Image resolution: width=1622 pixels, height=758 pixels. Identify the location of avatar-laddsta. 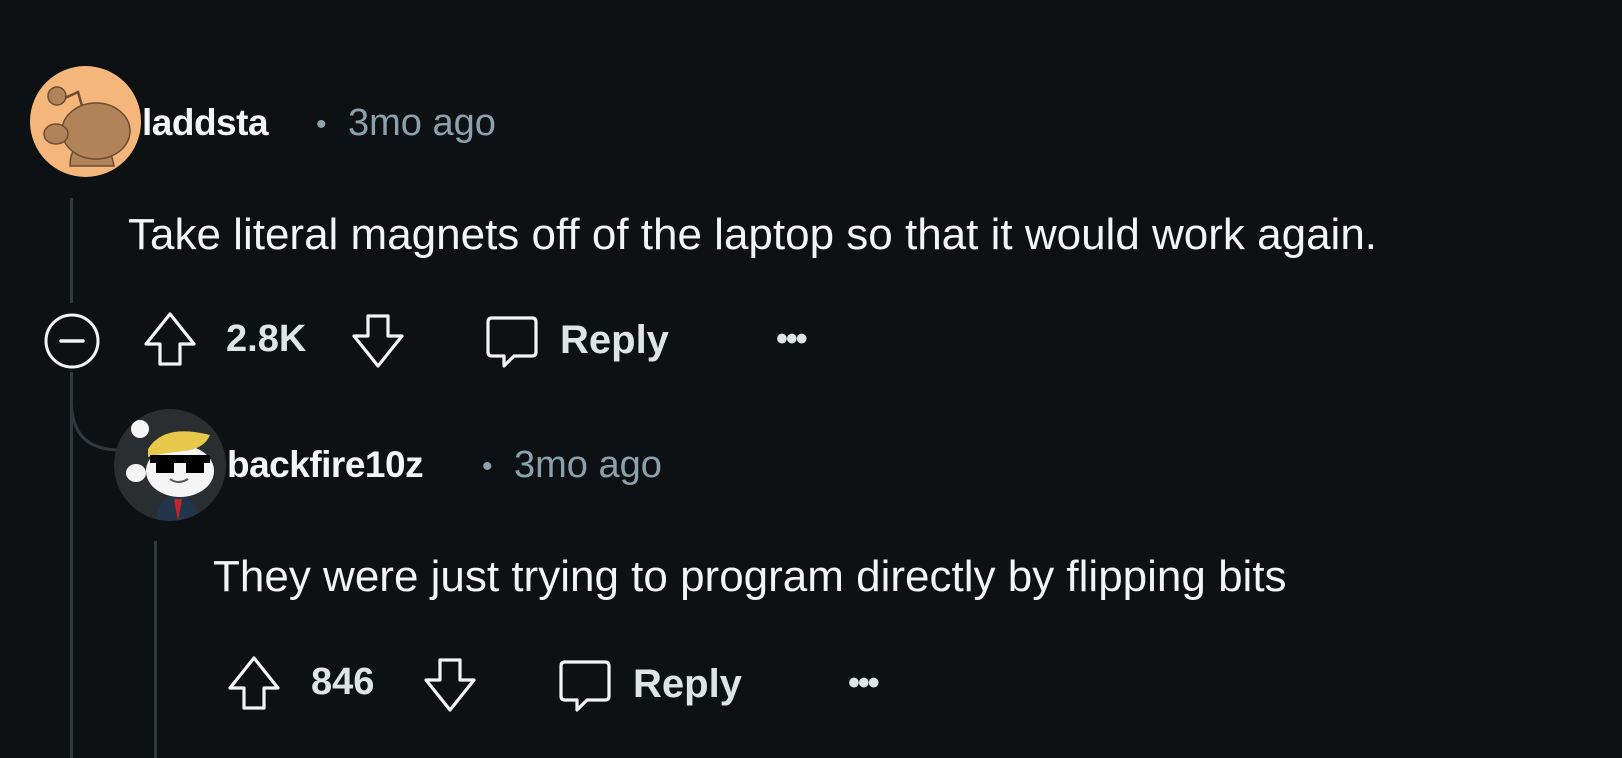
(85, 121).